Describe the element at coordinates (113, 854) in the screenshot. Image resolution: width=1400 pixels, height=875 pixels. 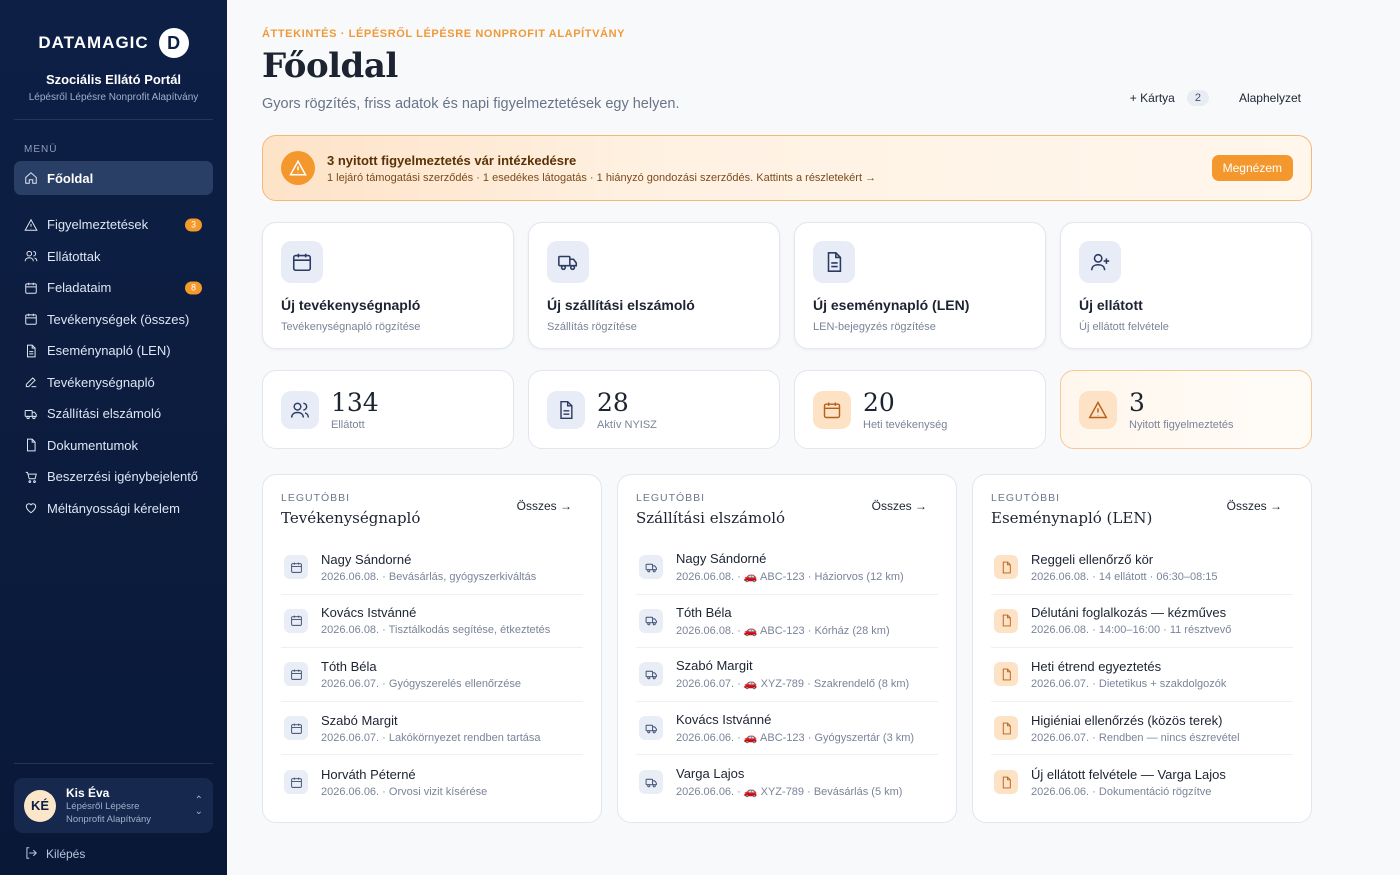
I see `logout-link: Kilépés` at that location.